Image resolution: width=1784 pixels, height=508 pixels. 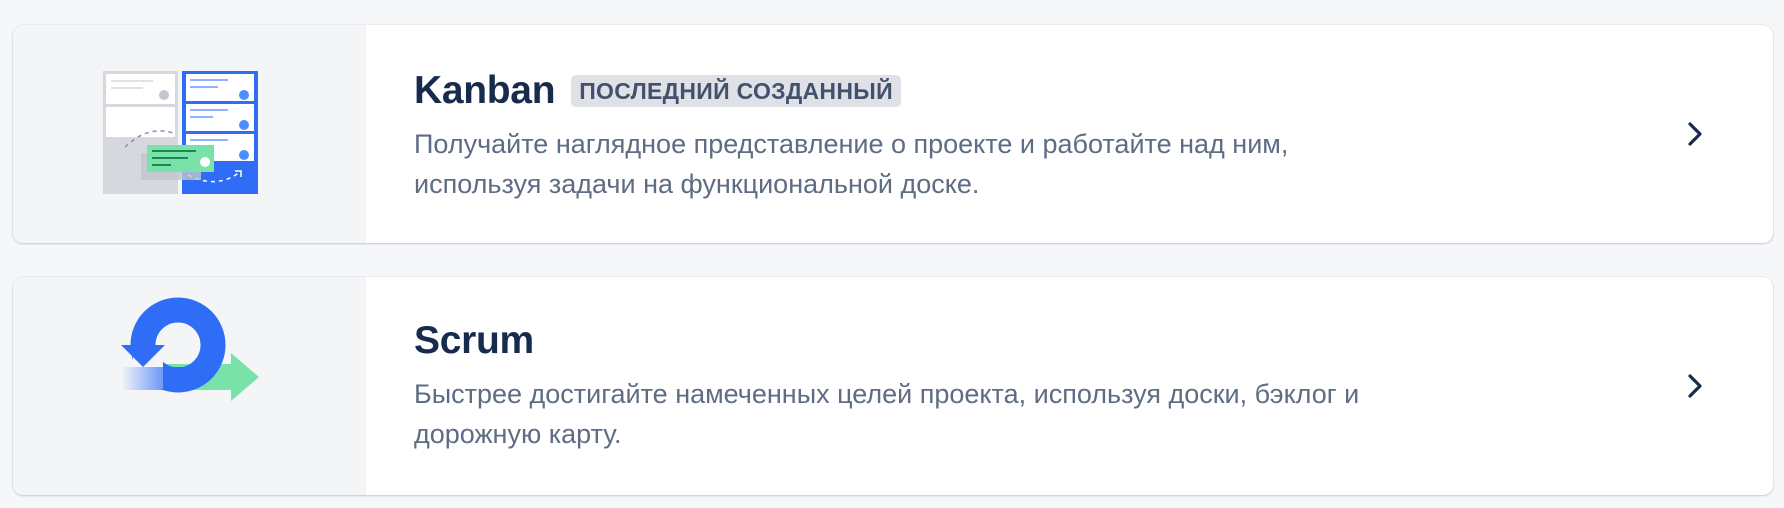 What do you see at coordinates (1093, 341) in the screenshot?
I see `scrum-title-row: Scrum` at bounding box center [1093, 341].